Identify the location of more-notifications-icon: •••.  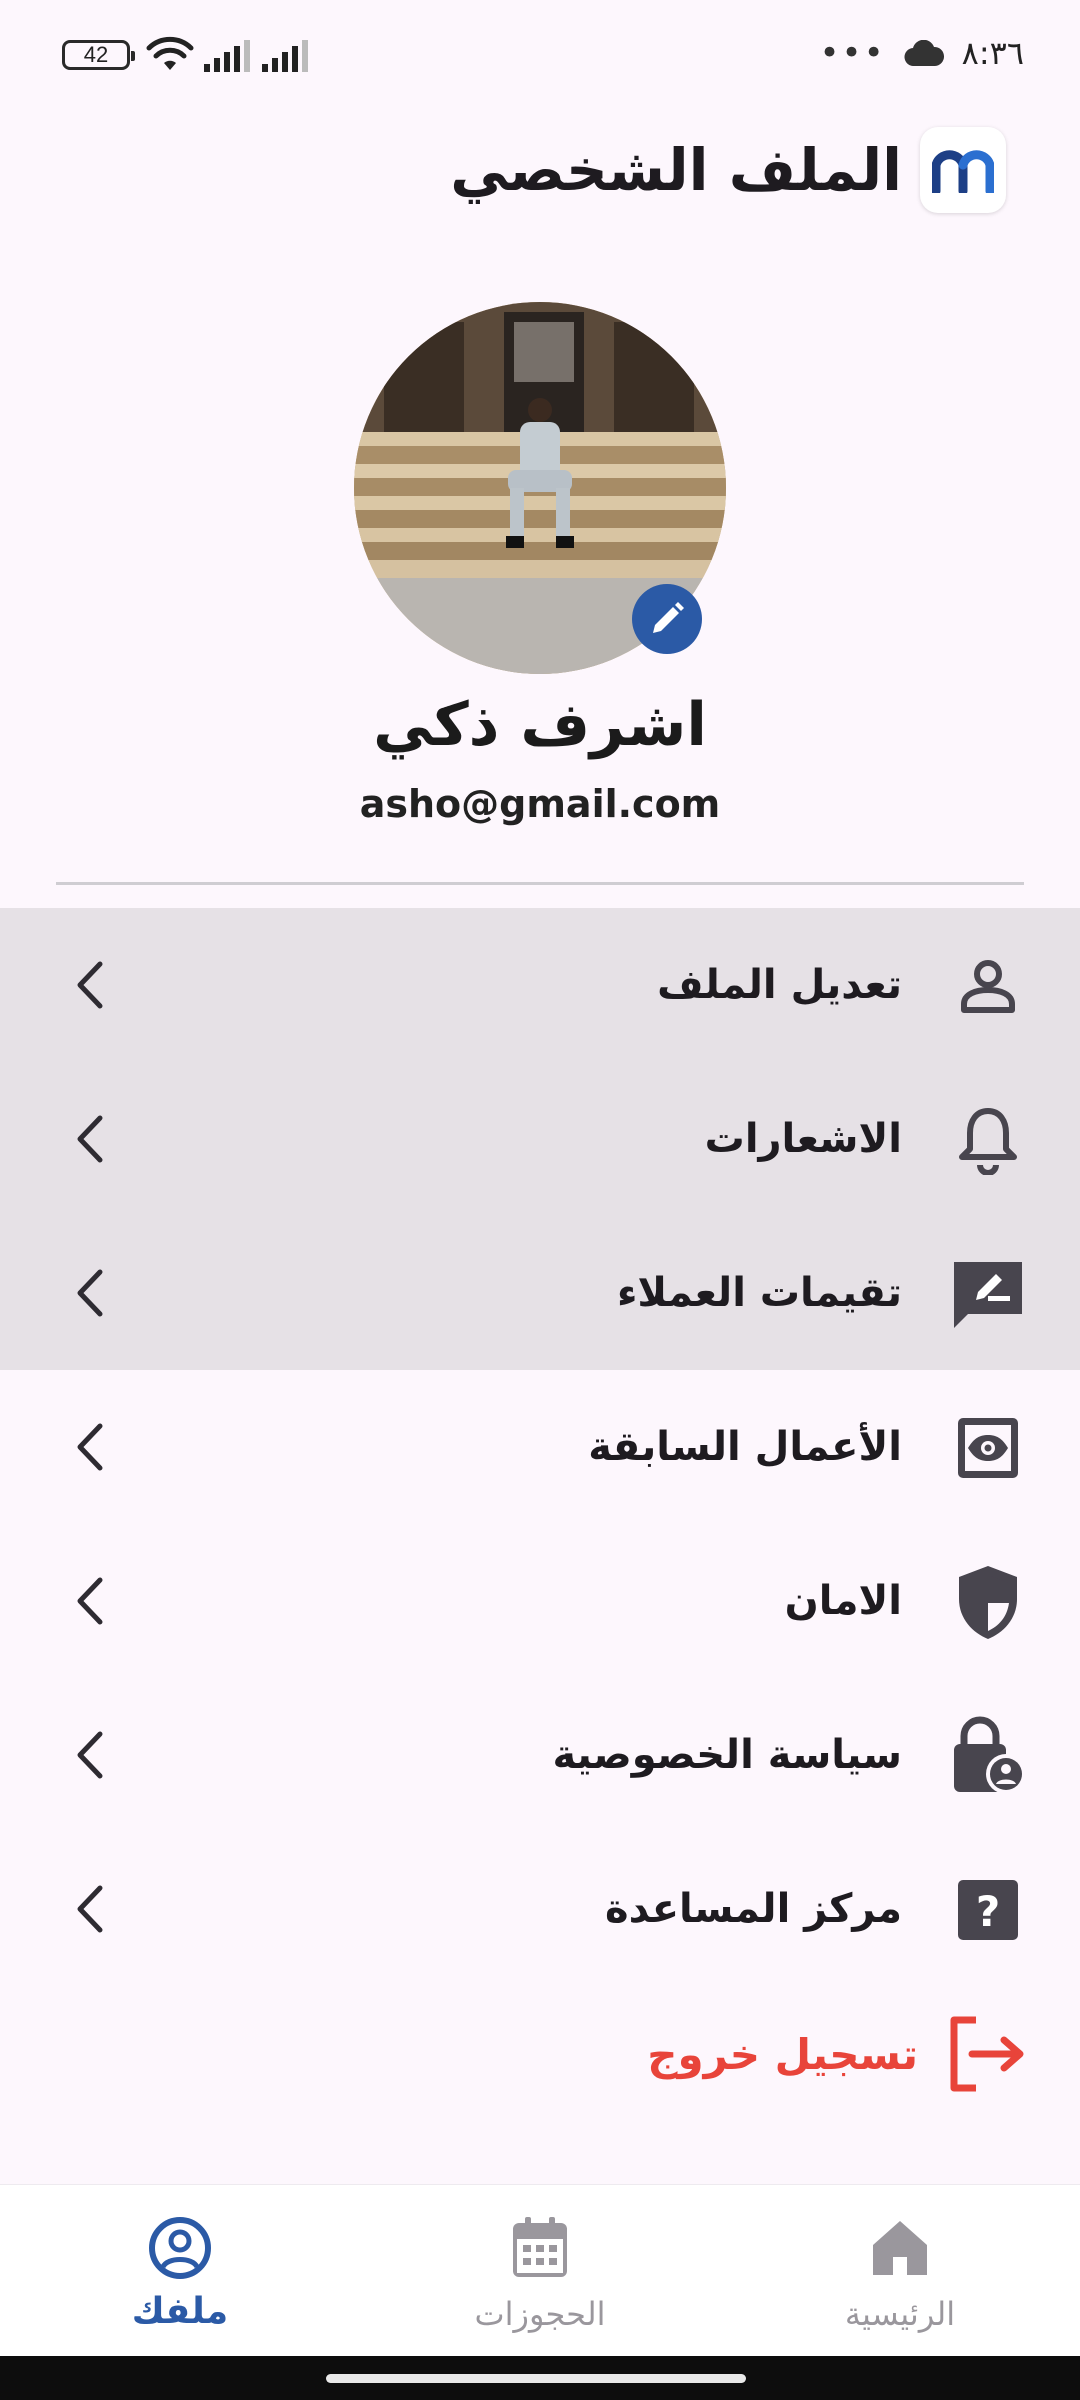
(852, 53).